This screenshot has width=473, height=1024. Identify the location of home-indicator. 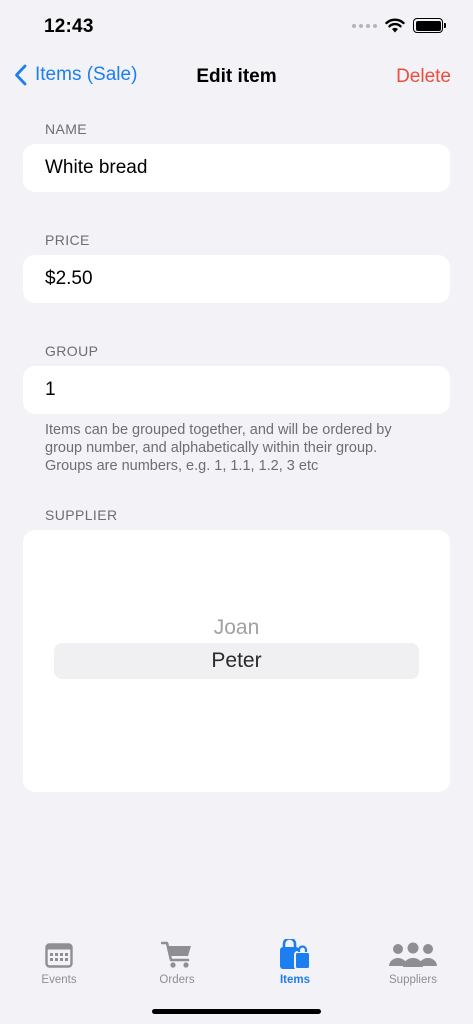
(236, 1011).